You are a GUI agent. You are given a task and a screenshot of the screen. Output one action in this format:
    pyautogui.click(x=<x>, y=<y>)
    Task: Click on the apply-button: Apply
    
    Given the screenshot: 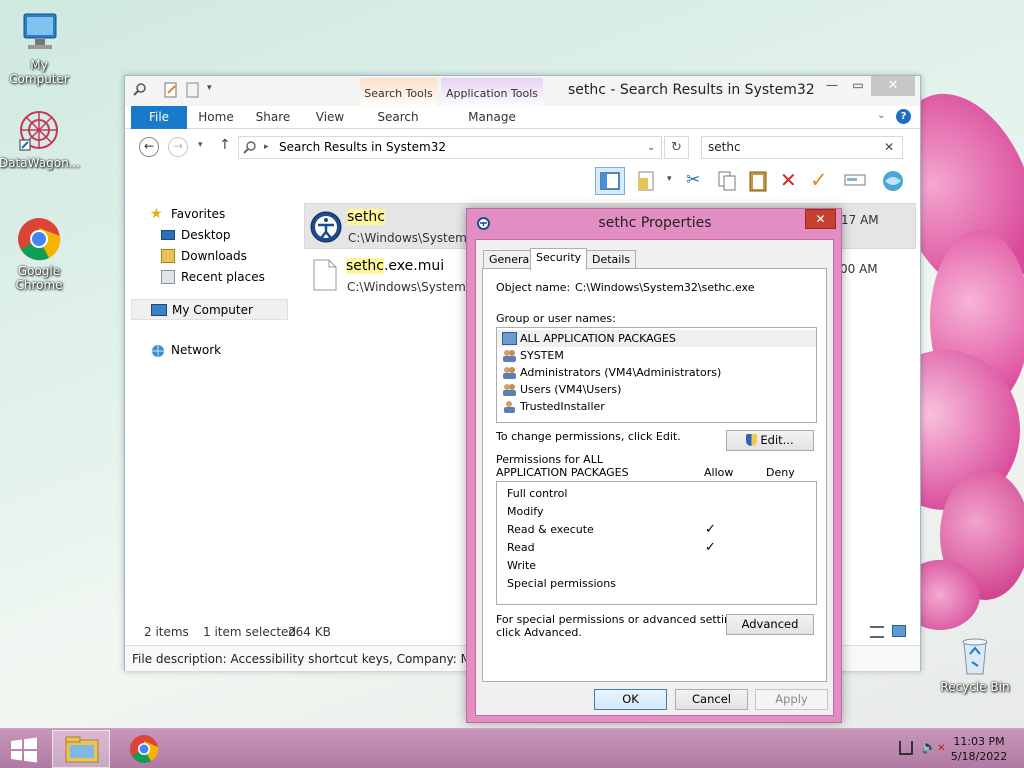 What is the action you would take?
    pyautogui.click(x=791, y=699)
    